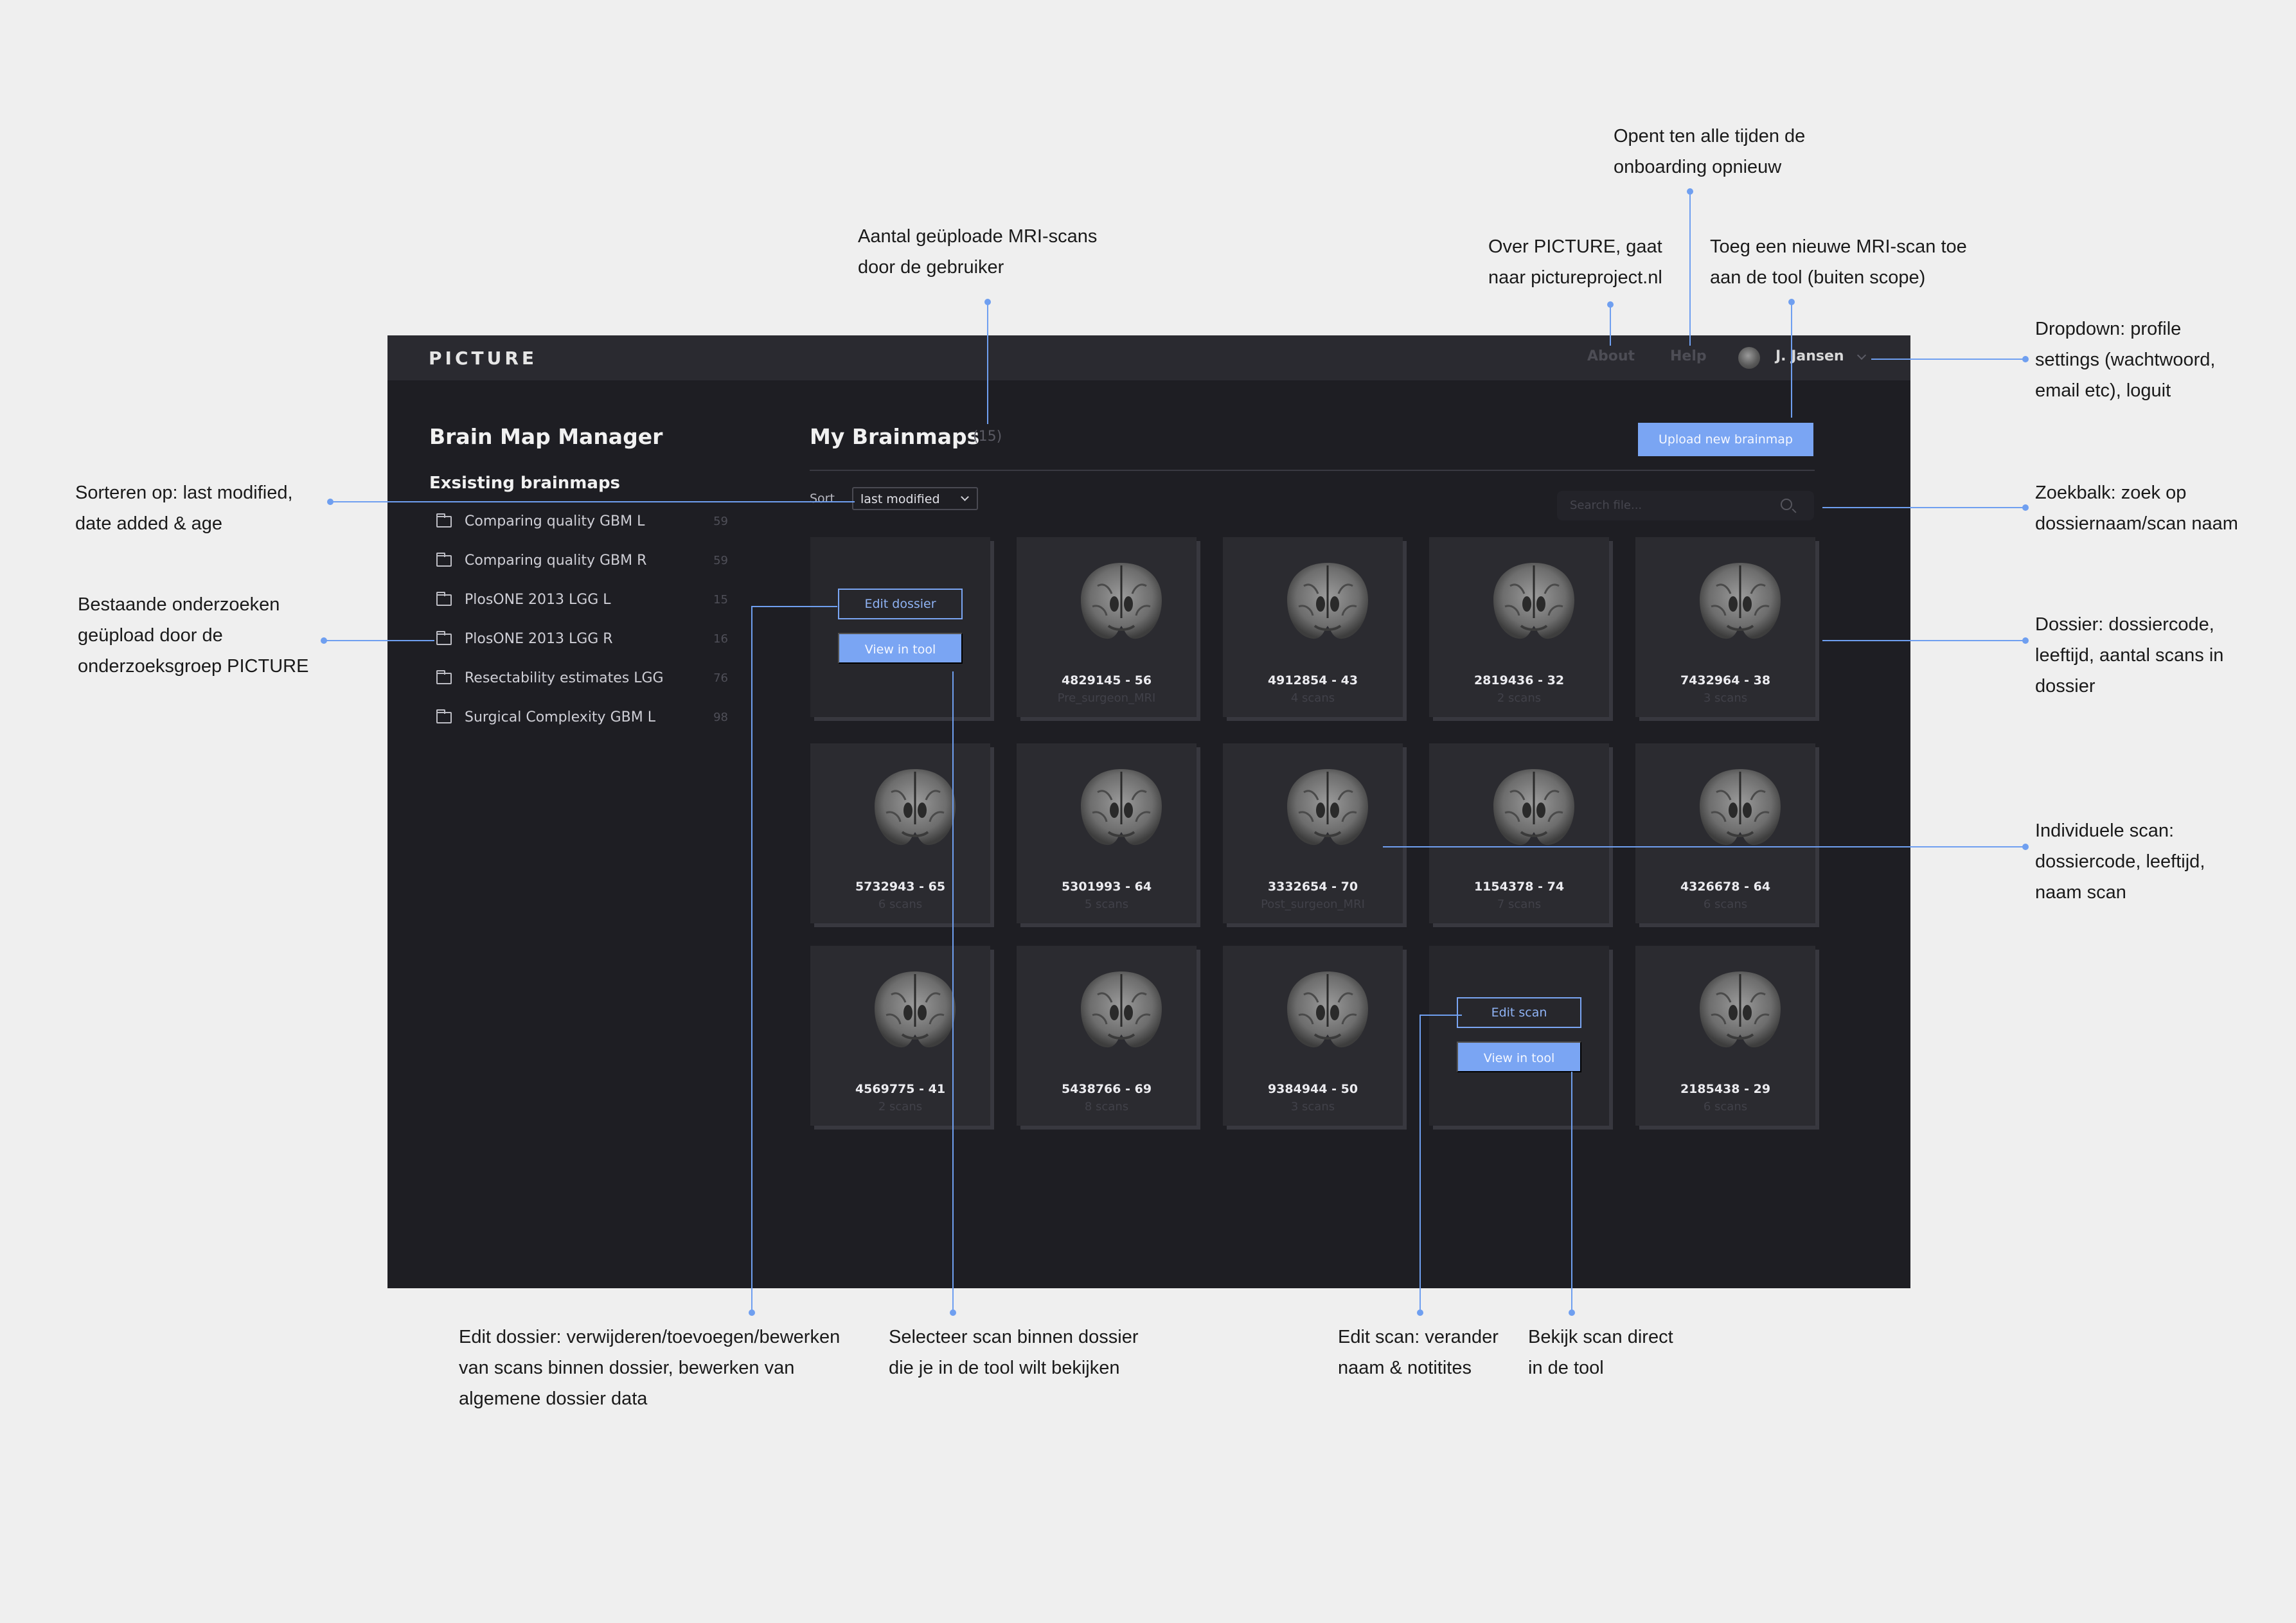  Describe the element at coordinates (1418, 1352) in the screenshot. I see `note-edit-scan: Edit scan: verander naam & notitites` at that location.